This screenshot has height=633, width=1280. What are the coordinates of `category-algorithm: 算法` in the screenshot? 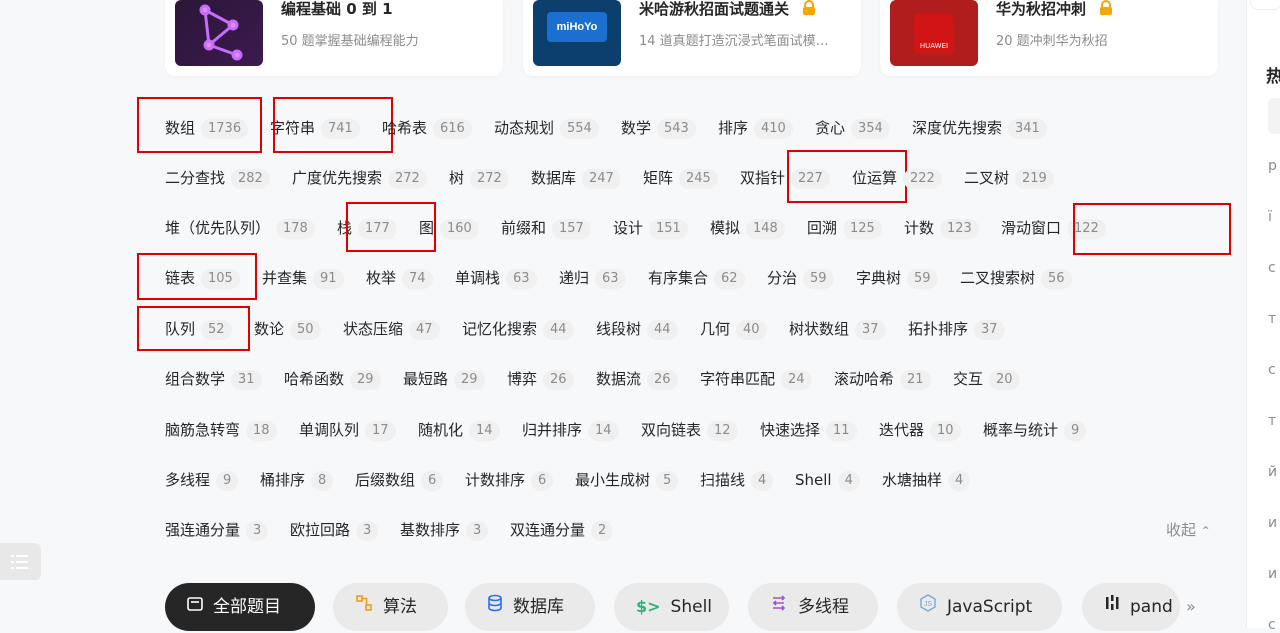 It's located at (390, 607).